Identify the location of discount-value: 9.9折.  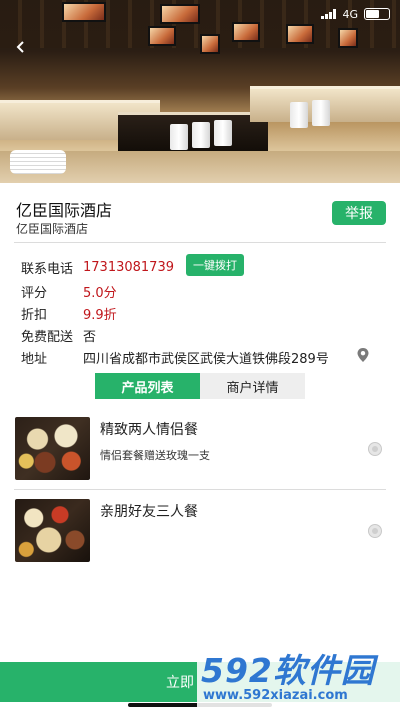
(100, 315).